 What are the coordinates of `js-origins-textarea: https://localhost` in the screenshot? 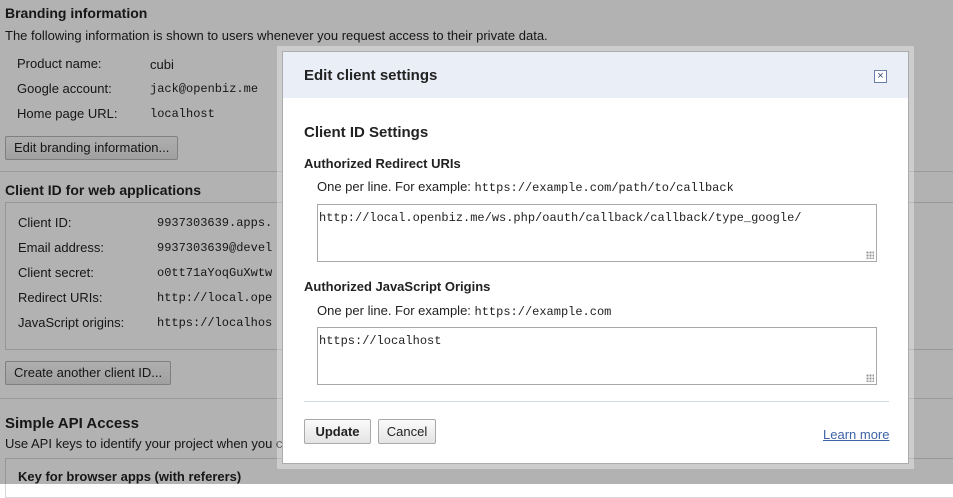 It's located at (597, 356).